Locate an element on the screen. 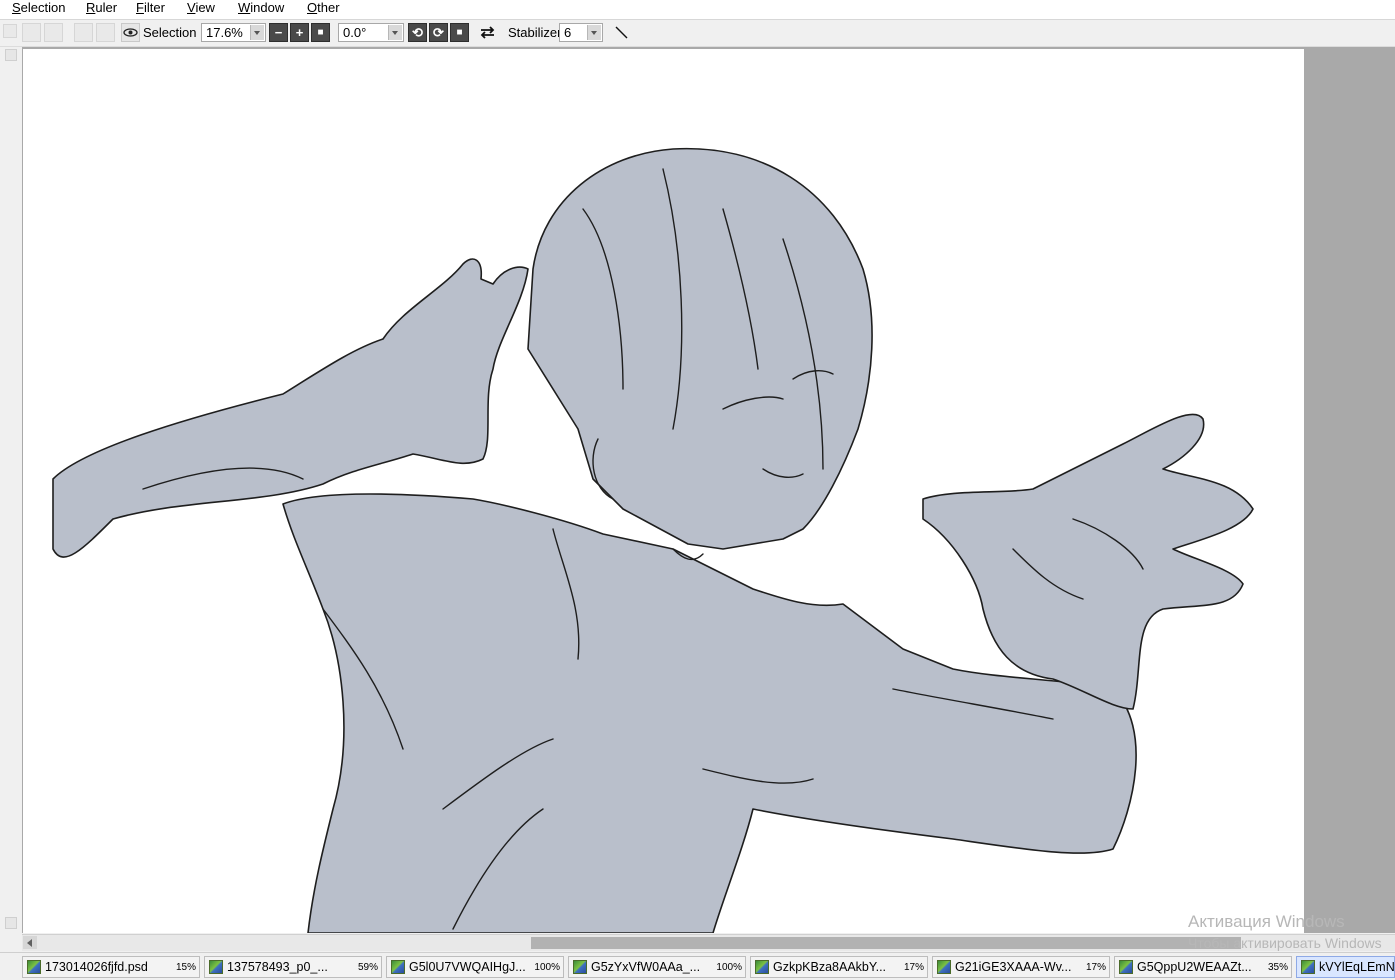  rotate-right-button: ⟳ is located at coordinates (438, 32).